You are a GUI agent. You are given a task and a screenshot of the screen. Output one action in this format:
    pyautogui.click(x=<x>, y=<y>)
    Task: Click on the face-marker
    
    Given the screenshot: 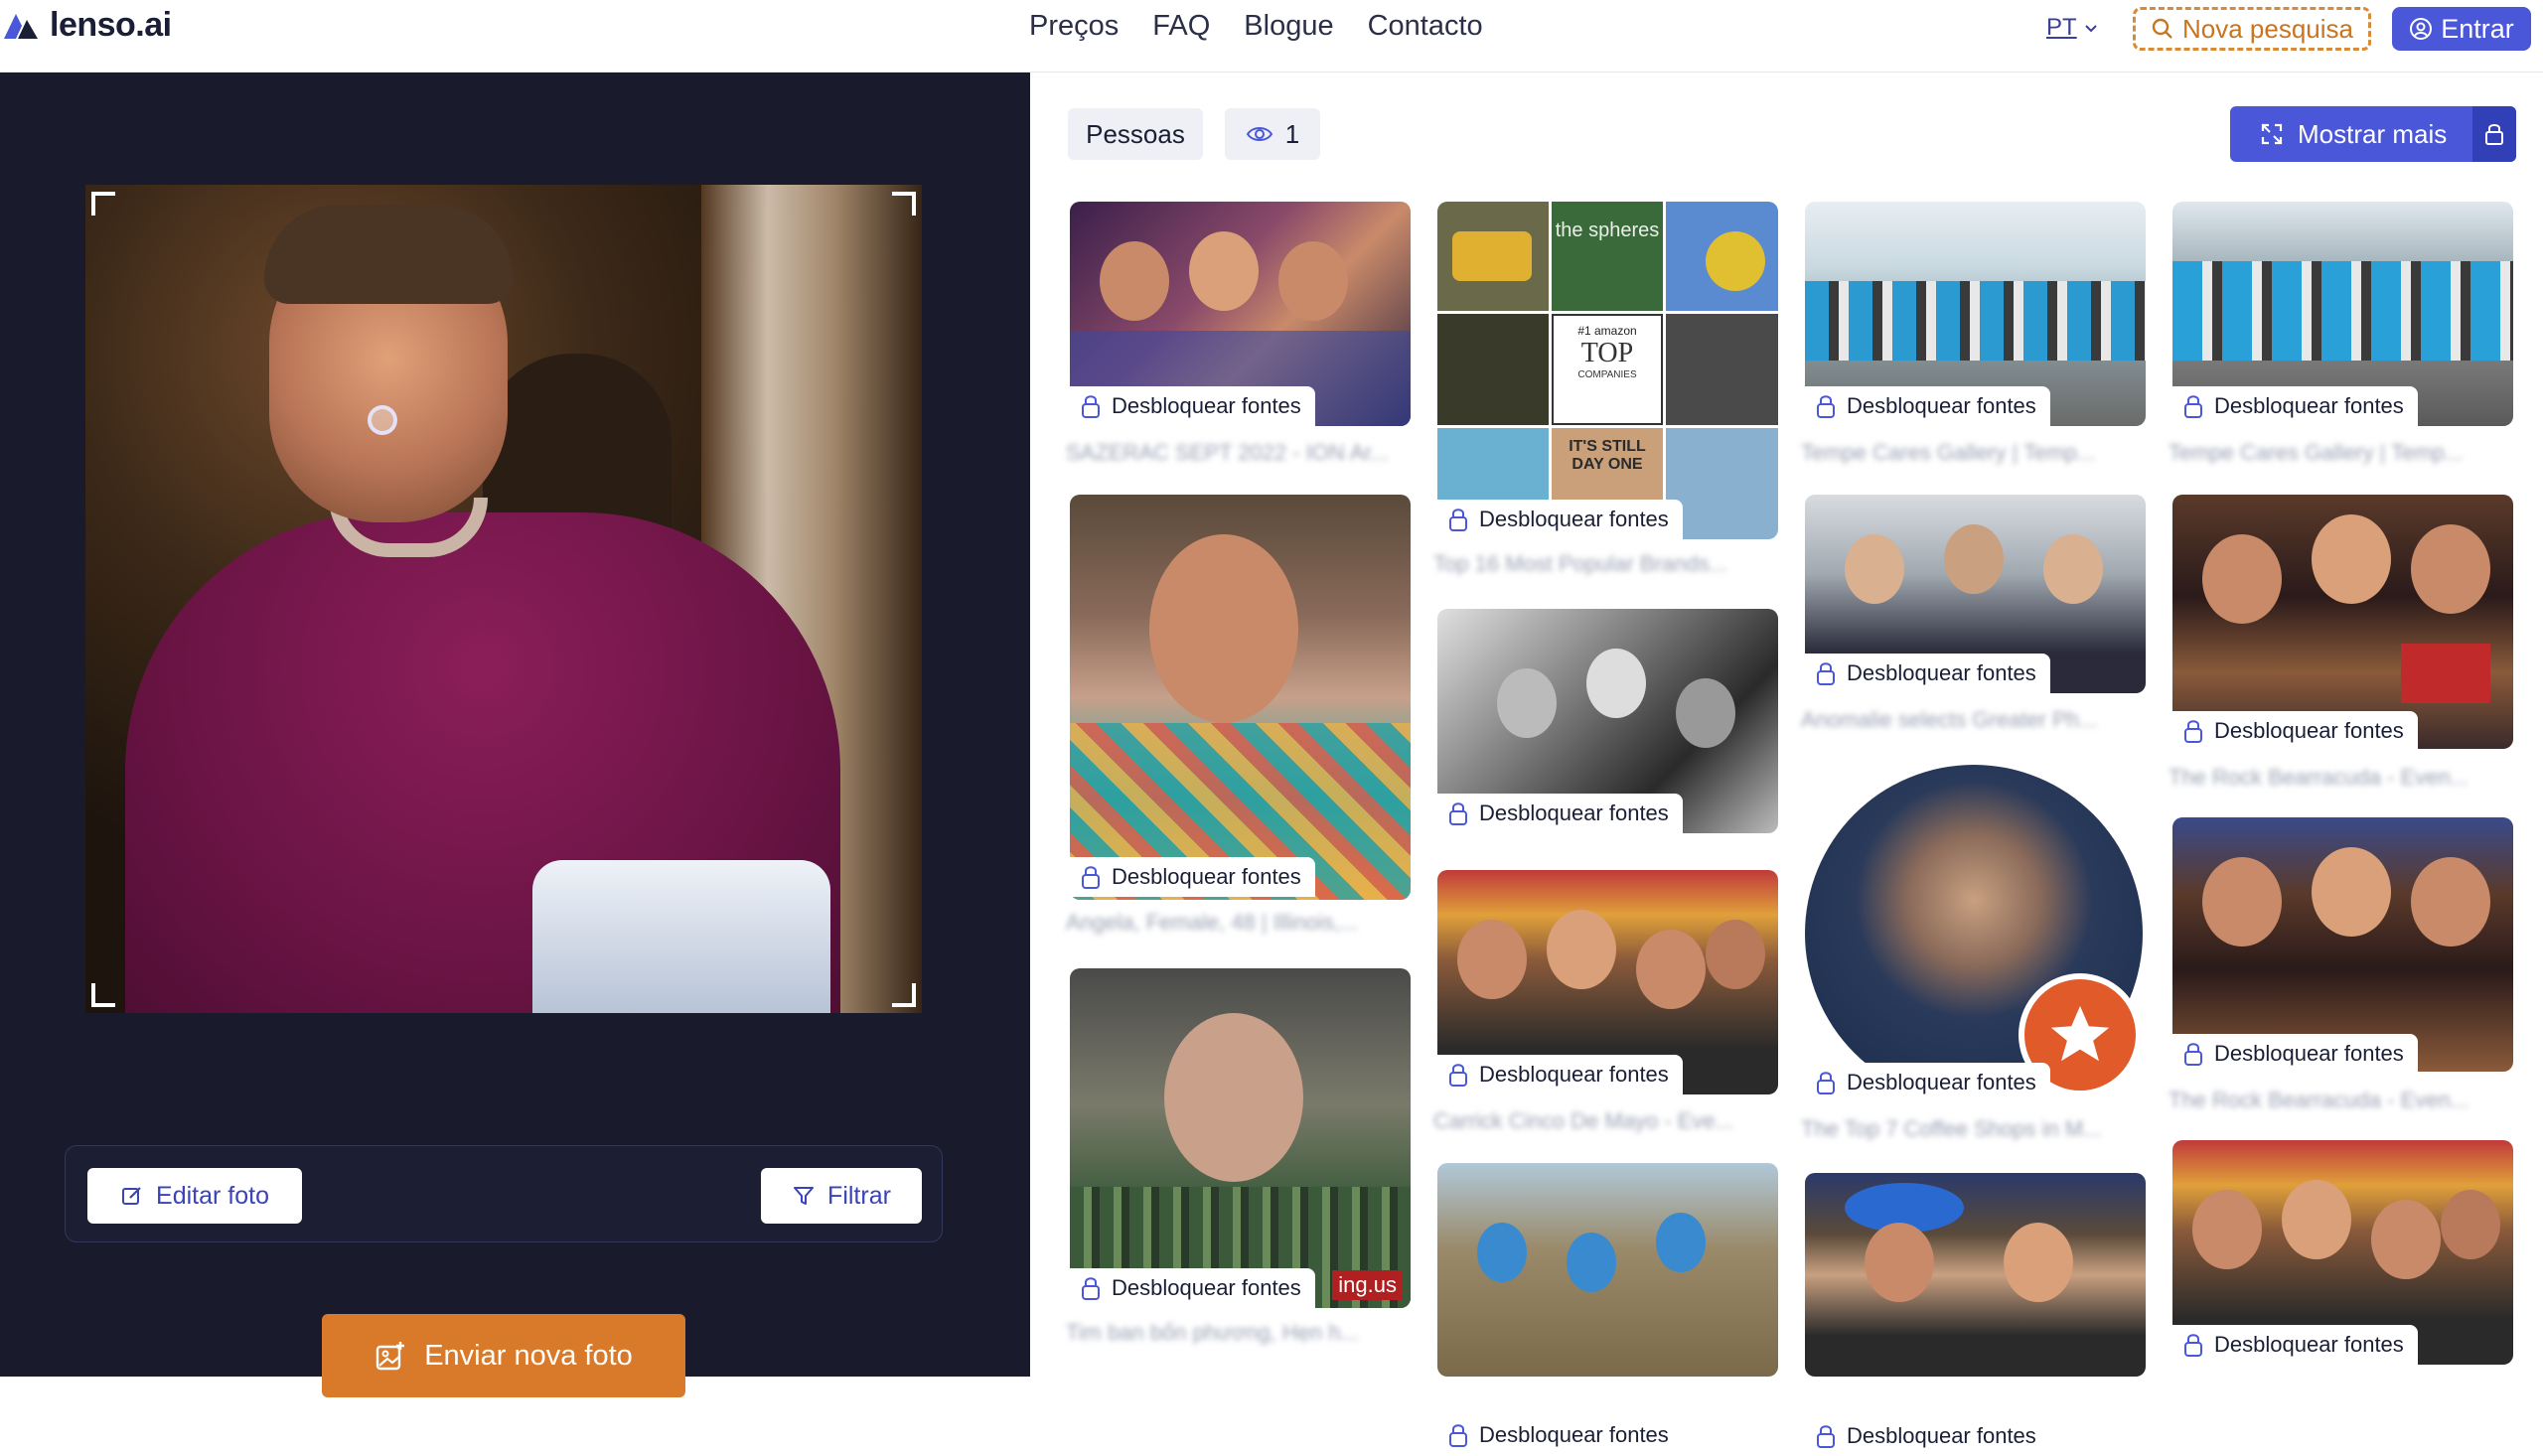 What is the action you would take?
    pyautogui.click(x=382, y=420)
    